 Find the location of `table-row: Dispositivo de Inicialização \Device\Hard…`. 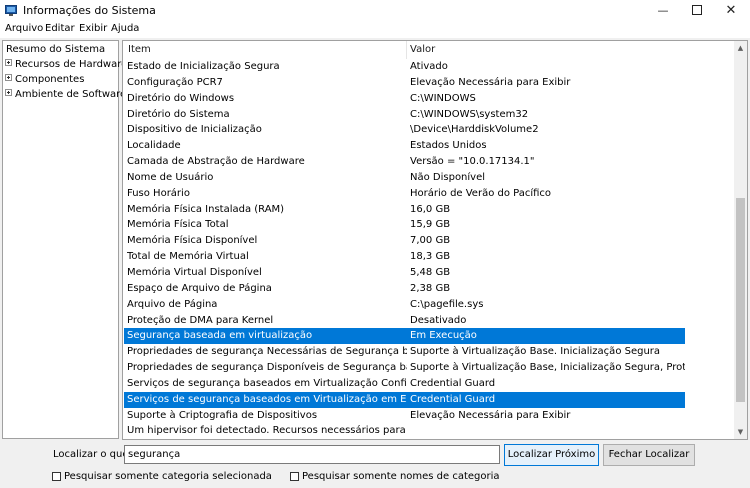

table-row: Dispositivo de Inicialização \Device\Hard… is located at coordinates (404, 130).